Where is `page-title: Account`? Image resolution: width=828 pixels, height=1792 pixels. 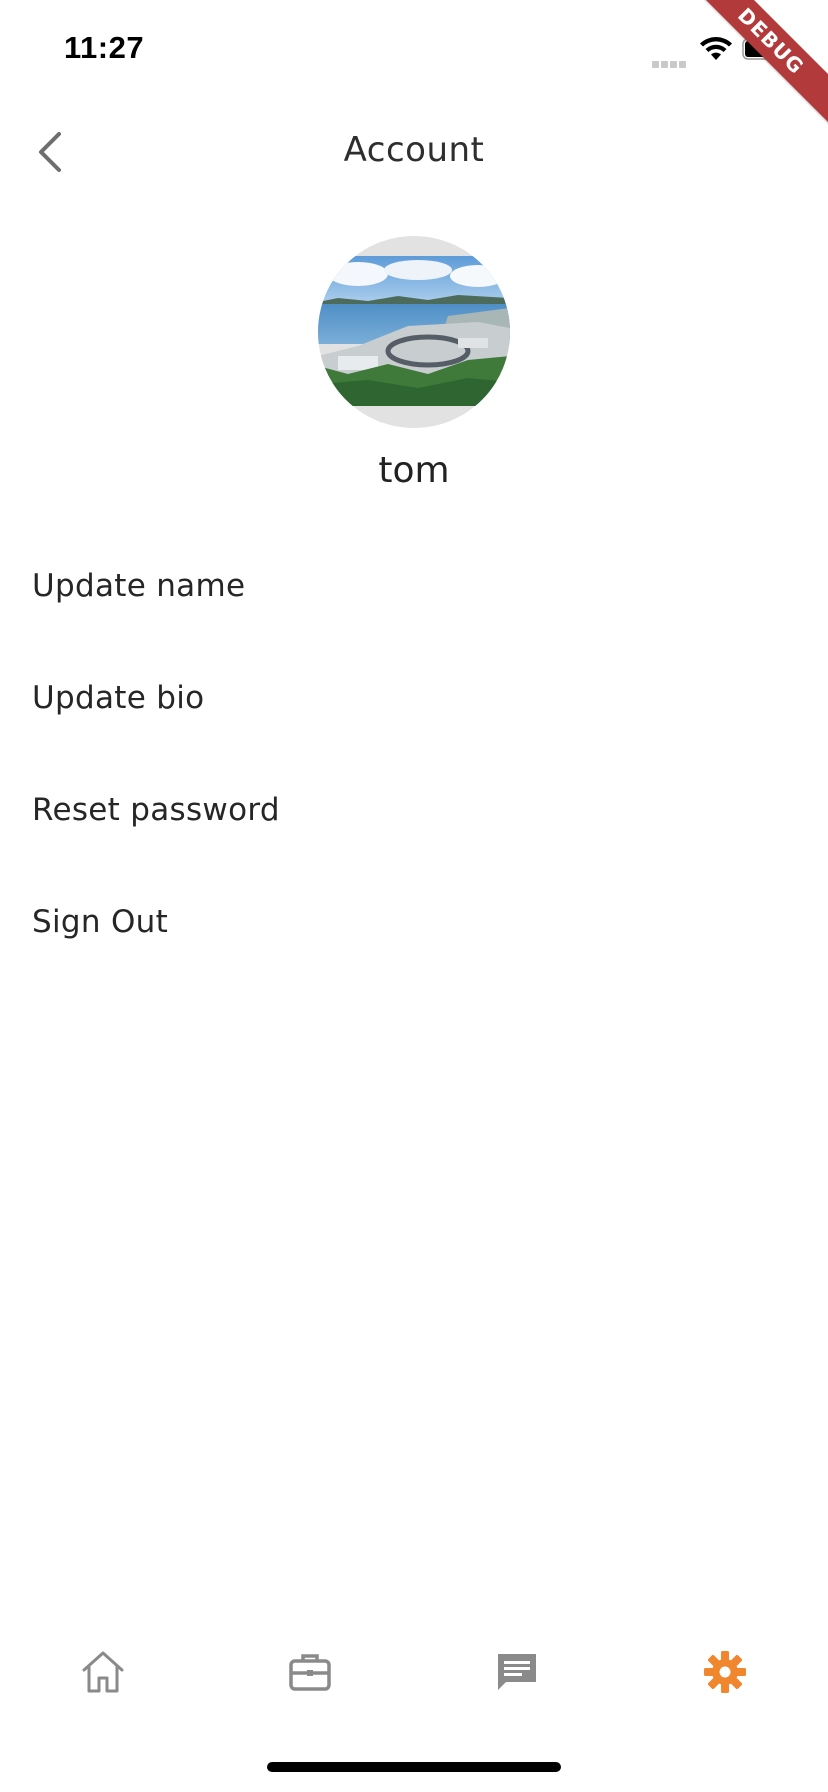
page-title: Account is located at coordinates (414, 150).